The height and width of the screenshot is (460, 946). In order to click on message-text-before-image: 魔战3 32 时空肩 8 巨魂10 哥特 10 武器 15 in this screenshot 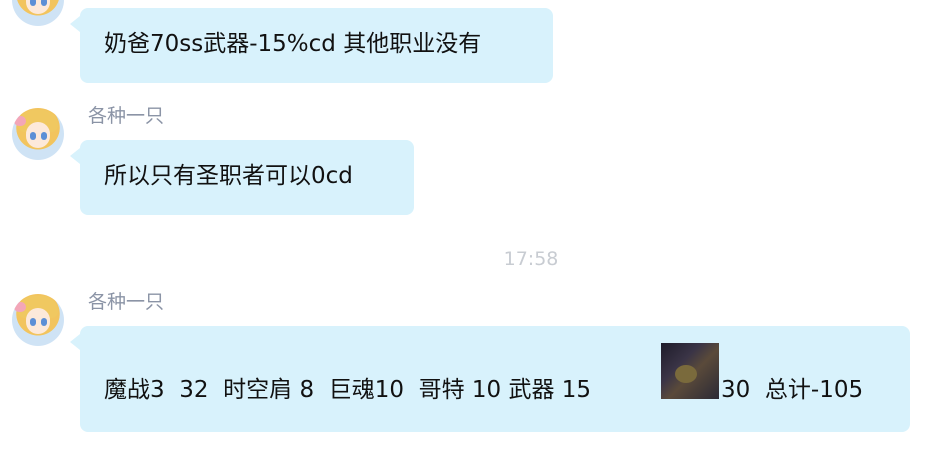, I will do `click(348, 390)`.